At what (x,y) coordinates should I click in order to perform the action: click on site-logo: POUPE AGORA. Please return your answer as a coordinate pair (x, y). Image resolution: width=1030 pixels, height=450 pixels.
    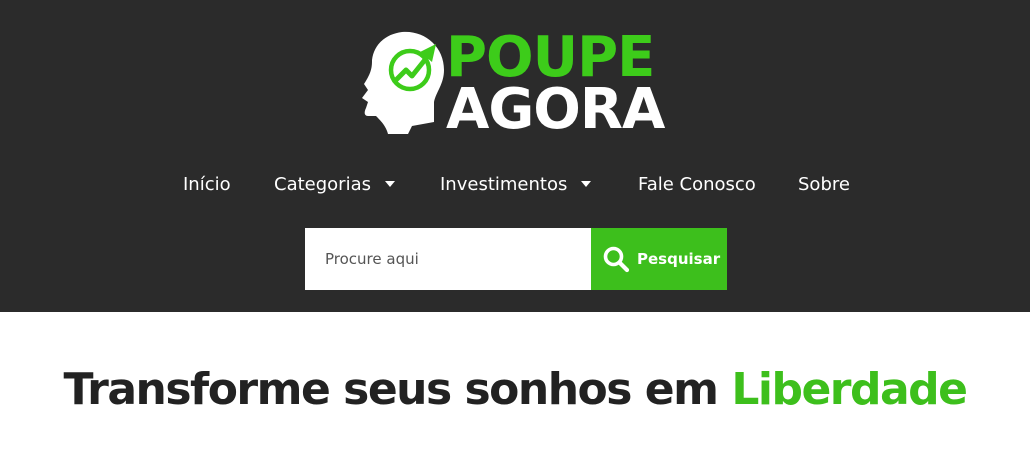
    Looking at the image, I should click on (517, 82).